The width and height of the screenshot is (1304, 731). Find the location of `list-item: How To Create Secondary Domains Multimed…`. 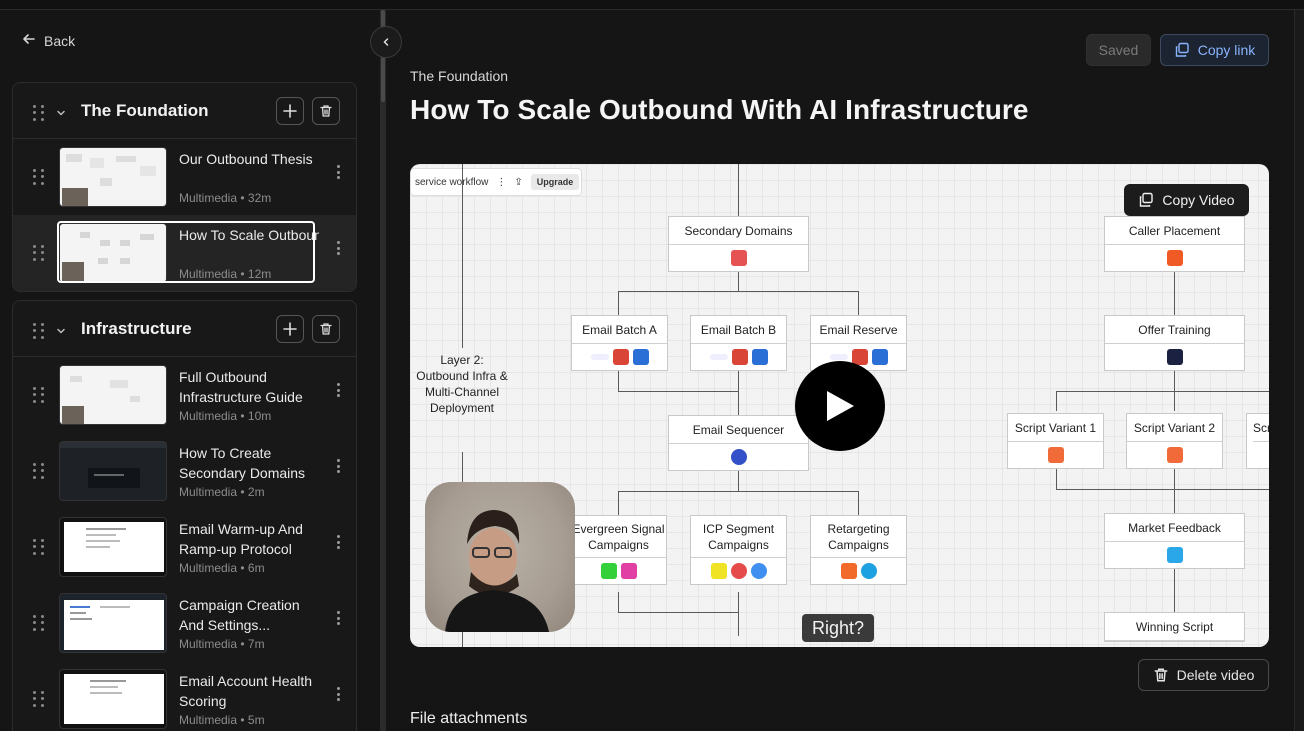

list-item: How To Create Secondary Domains Multimed… is located at coordinates (184, 471).